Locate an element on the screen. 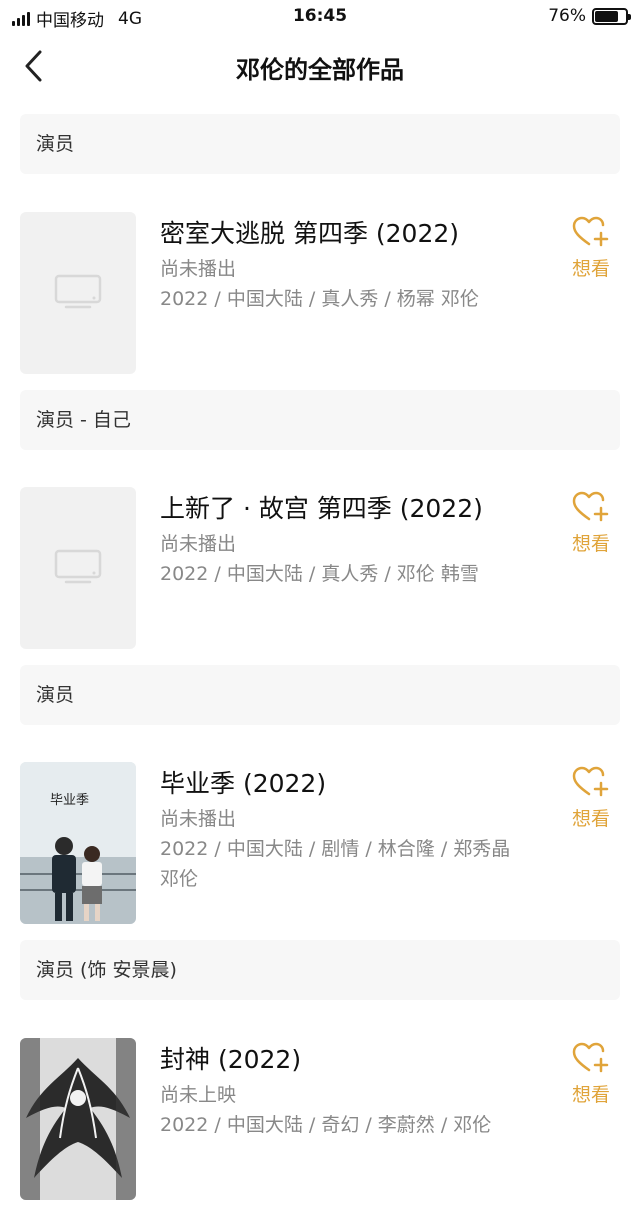 The image size is (640, 1210). movie-poster is located at coordinates (78, 1119).